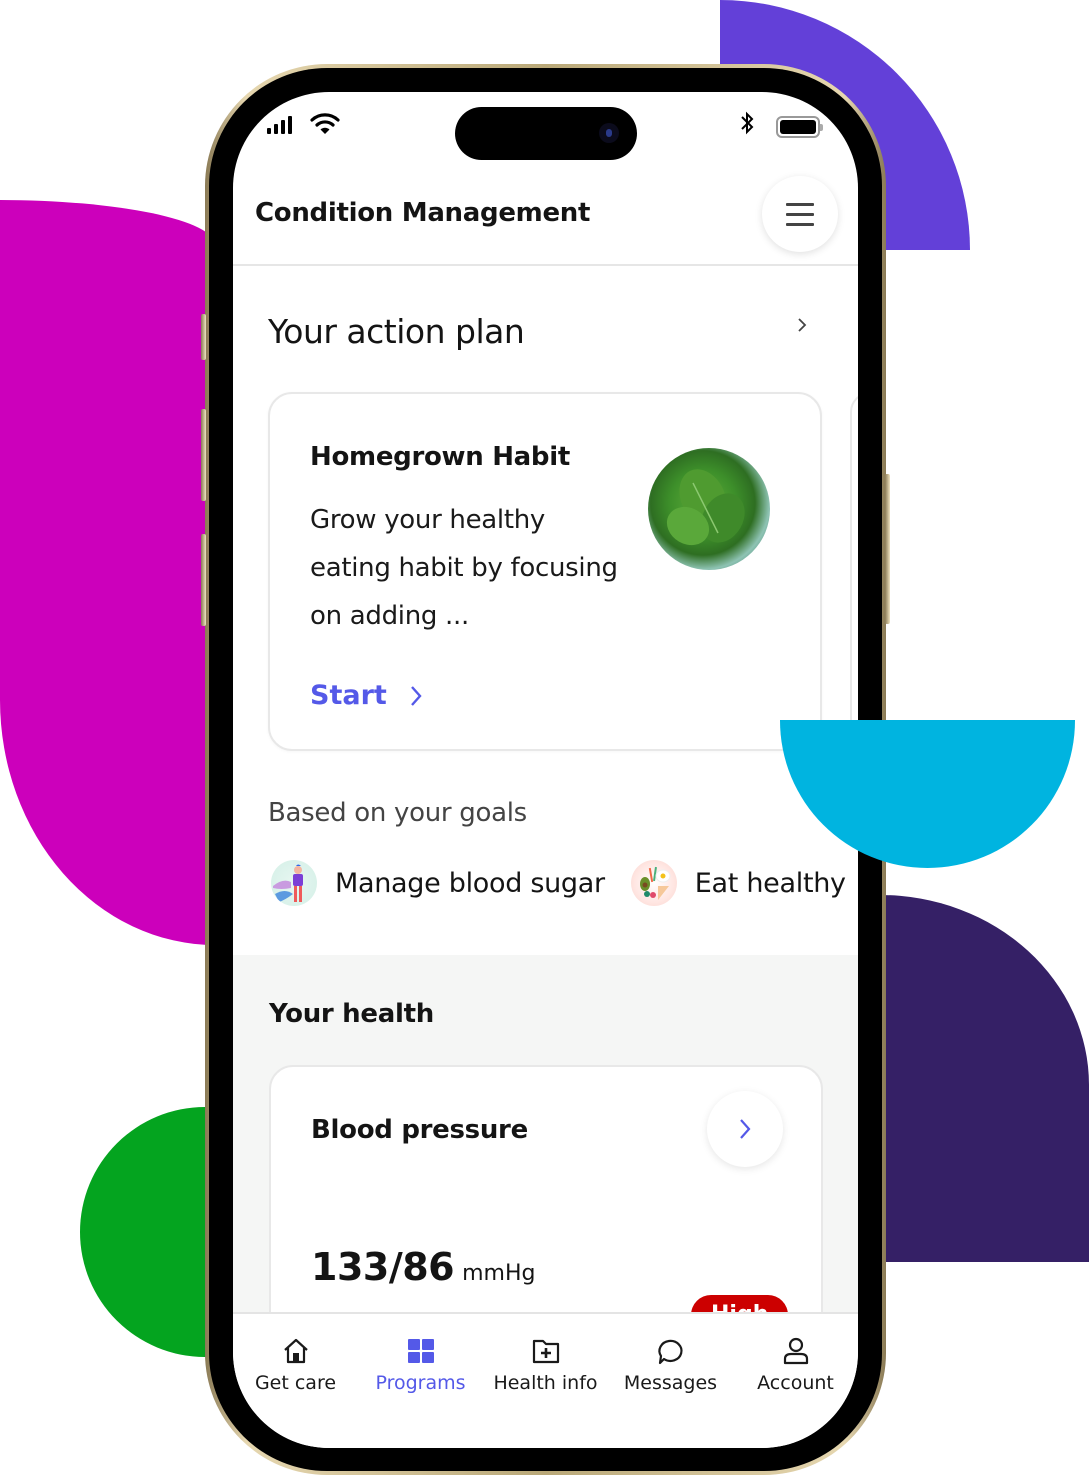 Image resolution: width=1089 pixels, height=1479 pixels. I want to click on volume-down-button, so click(203, 580).